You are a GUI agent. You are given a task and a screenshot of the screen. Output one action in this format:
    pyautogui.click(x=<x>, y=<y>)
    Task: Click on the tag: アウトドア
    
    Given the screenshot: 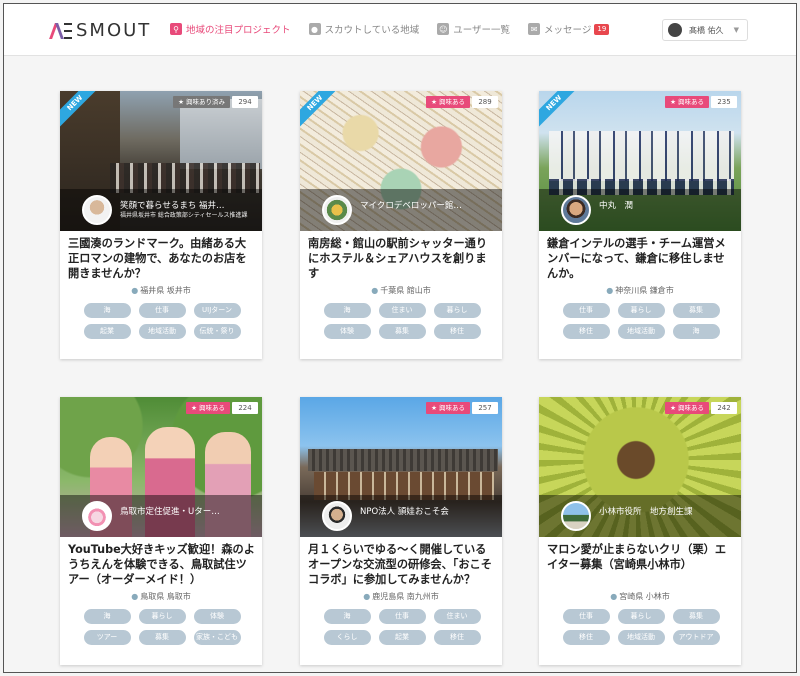 What is the action you would take?
    pyautogui.click(x=696, y=637)
    